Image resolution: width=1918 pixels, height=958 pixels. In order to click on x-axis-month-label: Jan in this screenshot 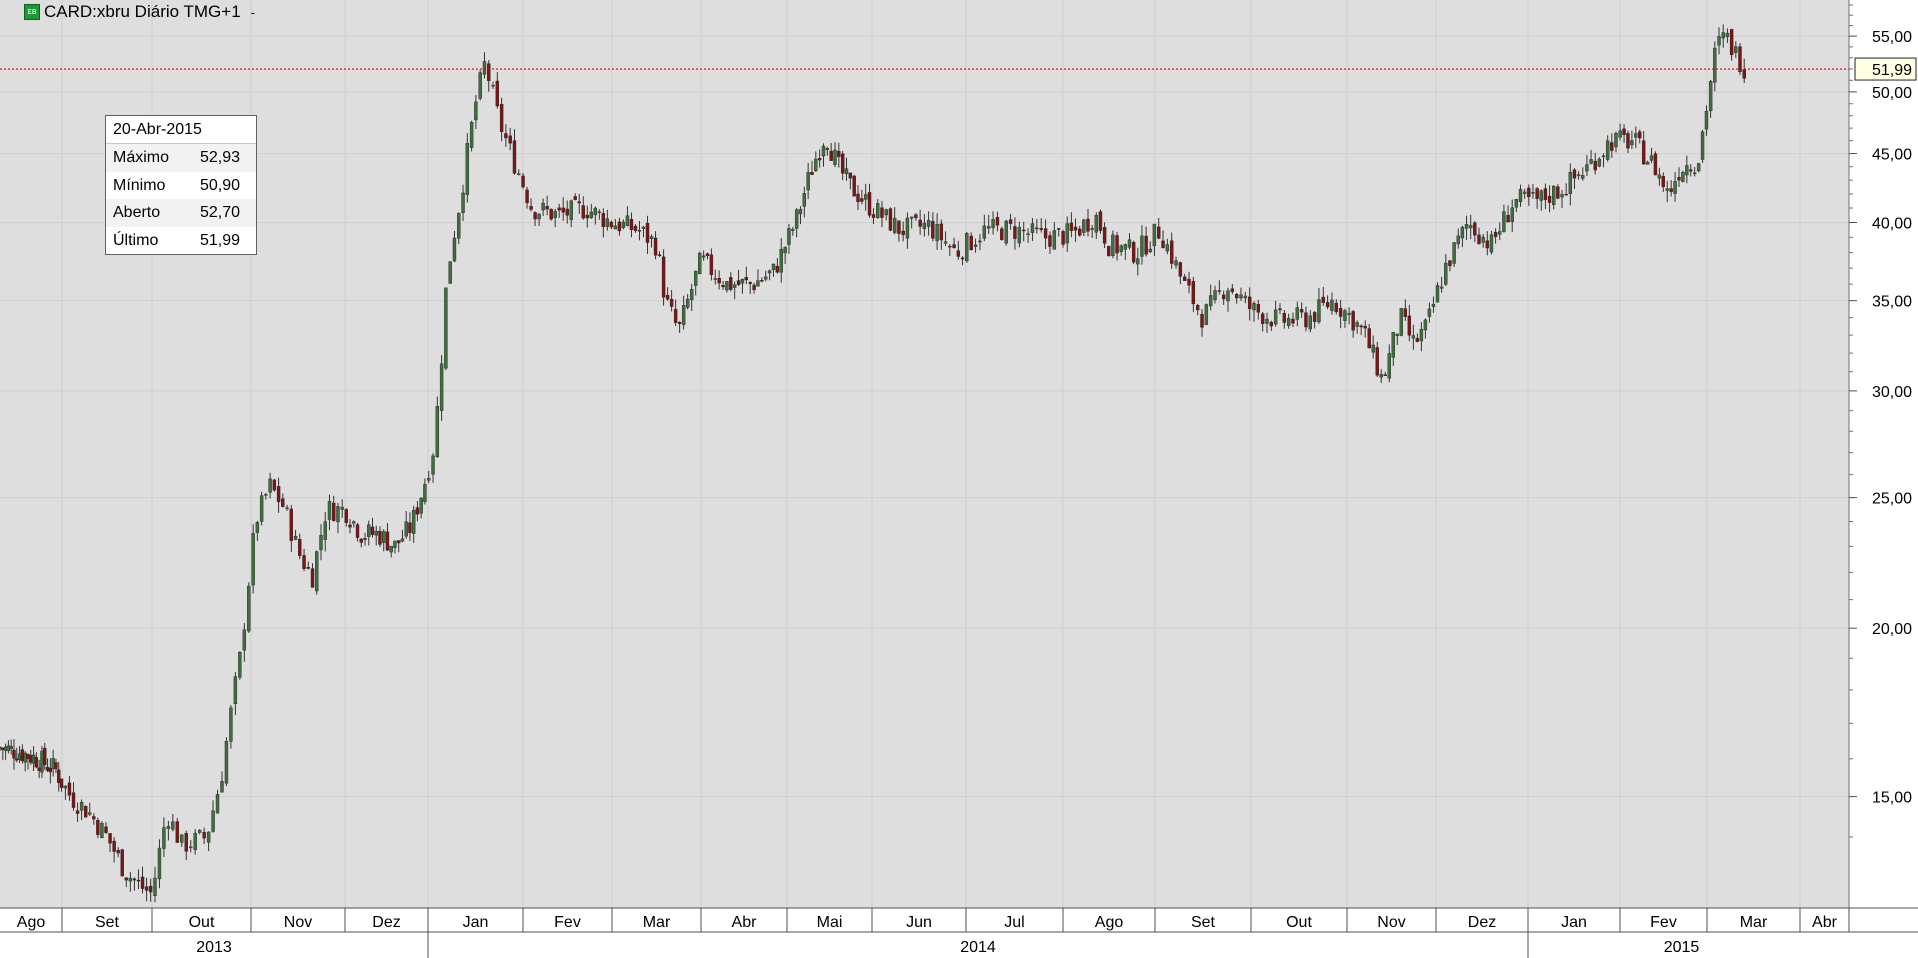, I will do `click(1574, 922)`.